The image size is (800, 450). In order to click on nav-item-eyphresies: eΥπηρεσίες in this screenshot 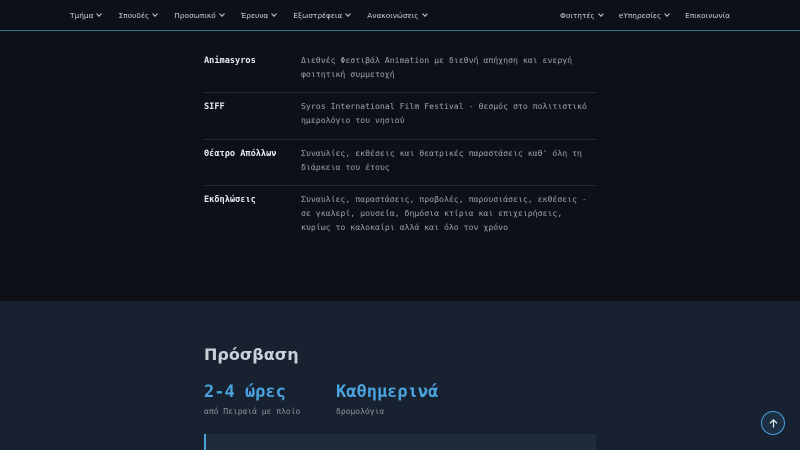, I will do `click(644, 15)`.